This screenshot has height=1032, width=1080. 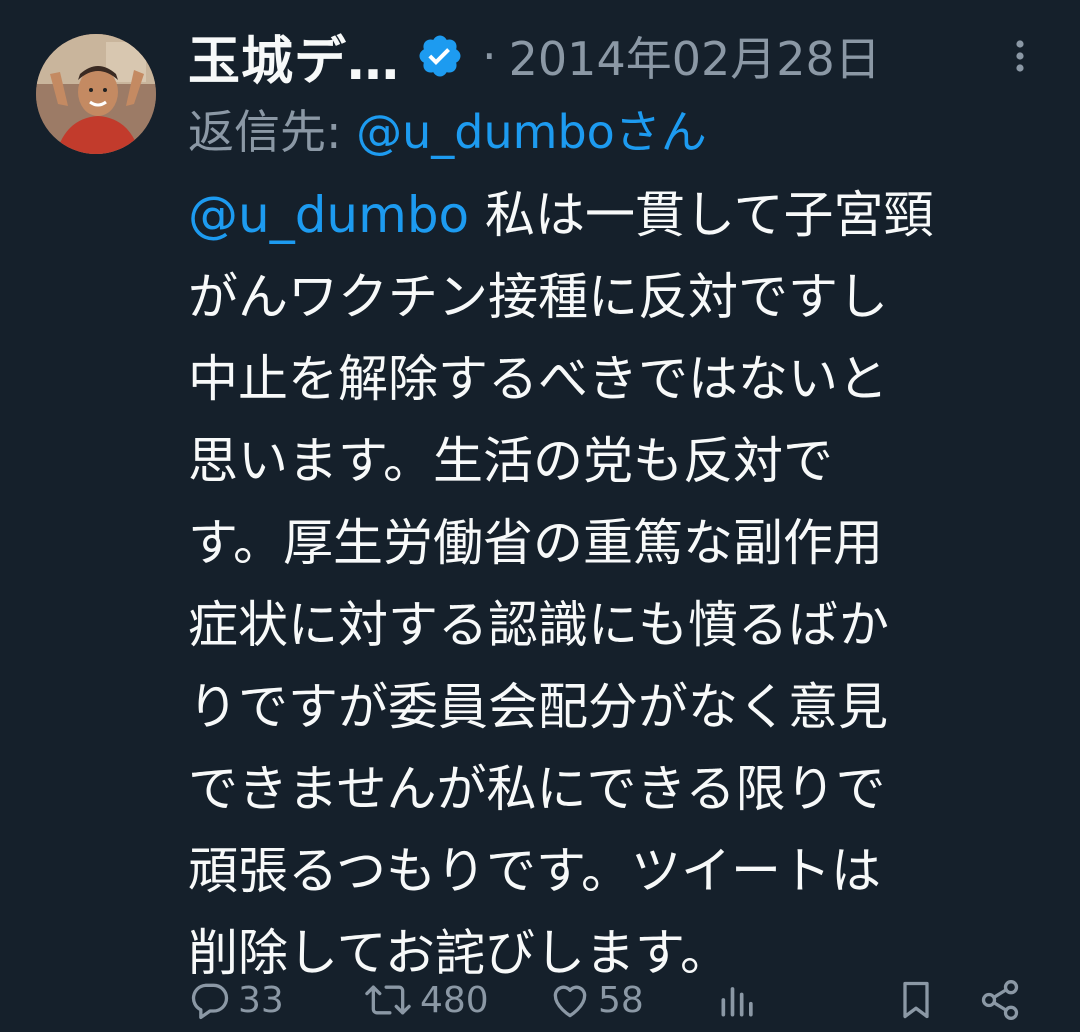 I want to click on tweet-text-line: 症状に対する認識にも憤るばか, so click(x=538, y=625).